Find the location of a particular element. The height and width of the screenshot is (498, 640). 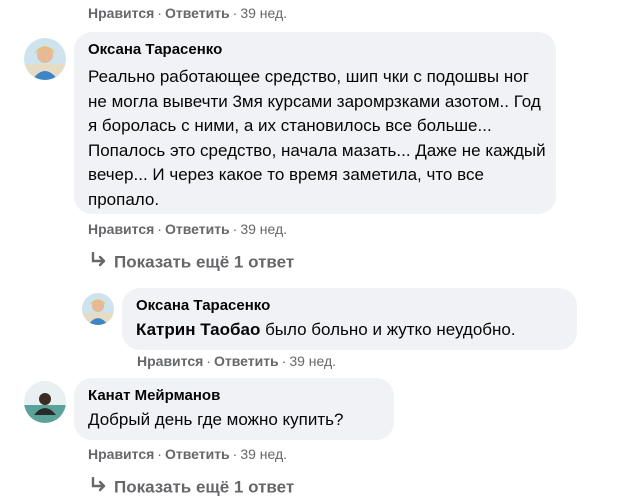

reply-author: Оксана Тарасенко is located at coordinates (203, 305).